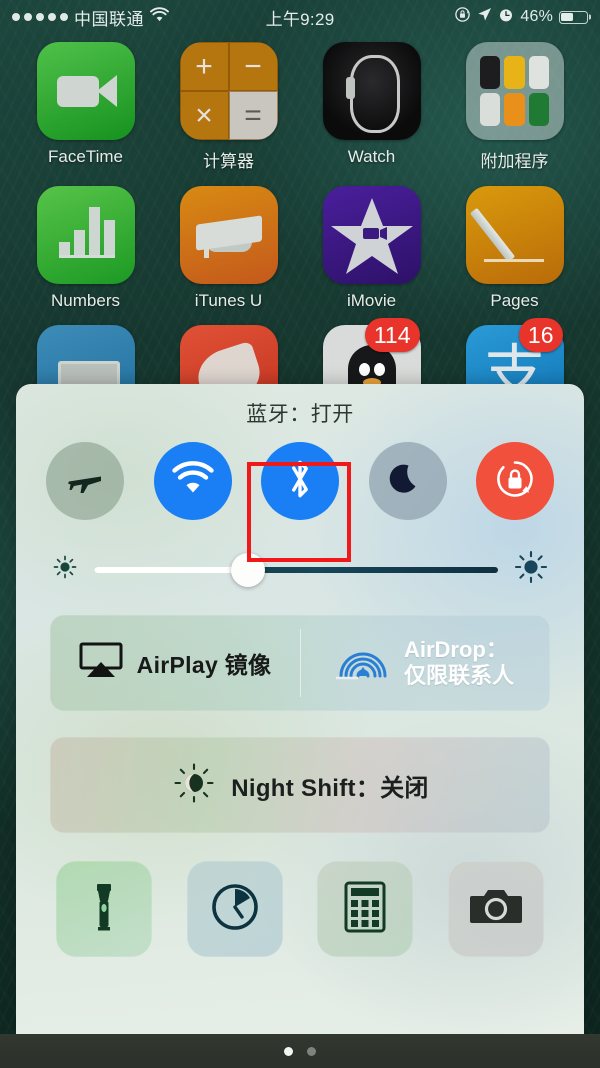  What do you see at coordinates (574, 17) in the screenshot?
I see `battery-icon` at bounding box center [574, 17].